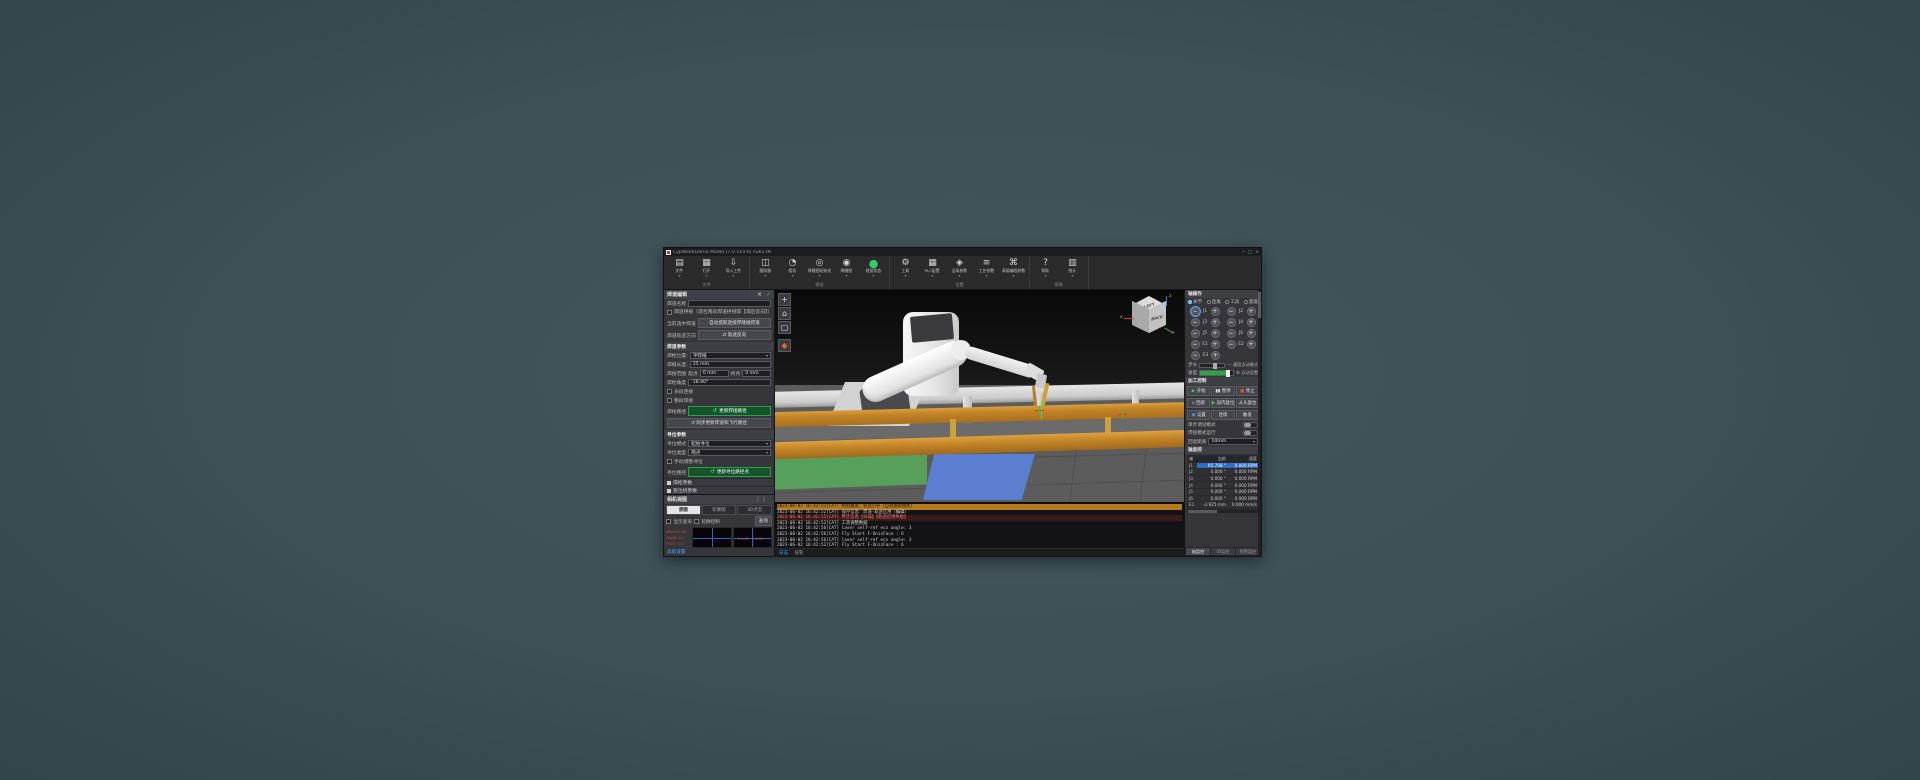 The width and height of the screenshot is (1920, 780). What do you see at coordinates (784, 345) in the screenshot?
I see `render-mode-icon: ◆` at bounding box center [784, 345].